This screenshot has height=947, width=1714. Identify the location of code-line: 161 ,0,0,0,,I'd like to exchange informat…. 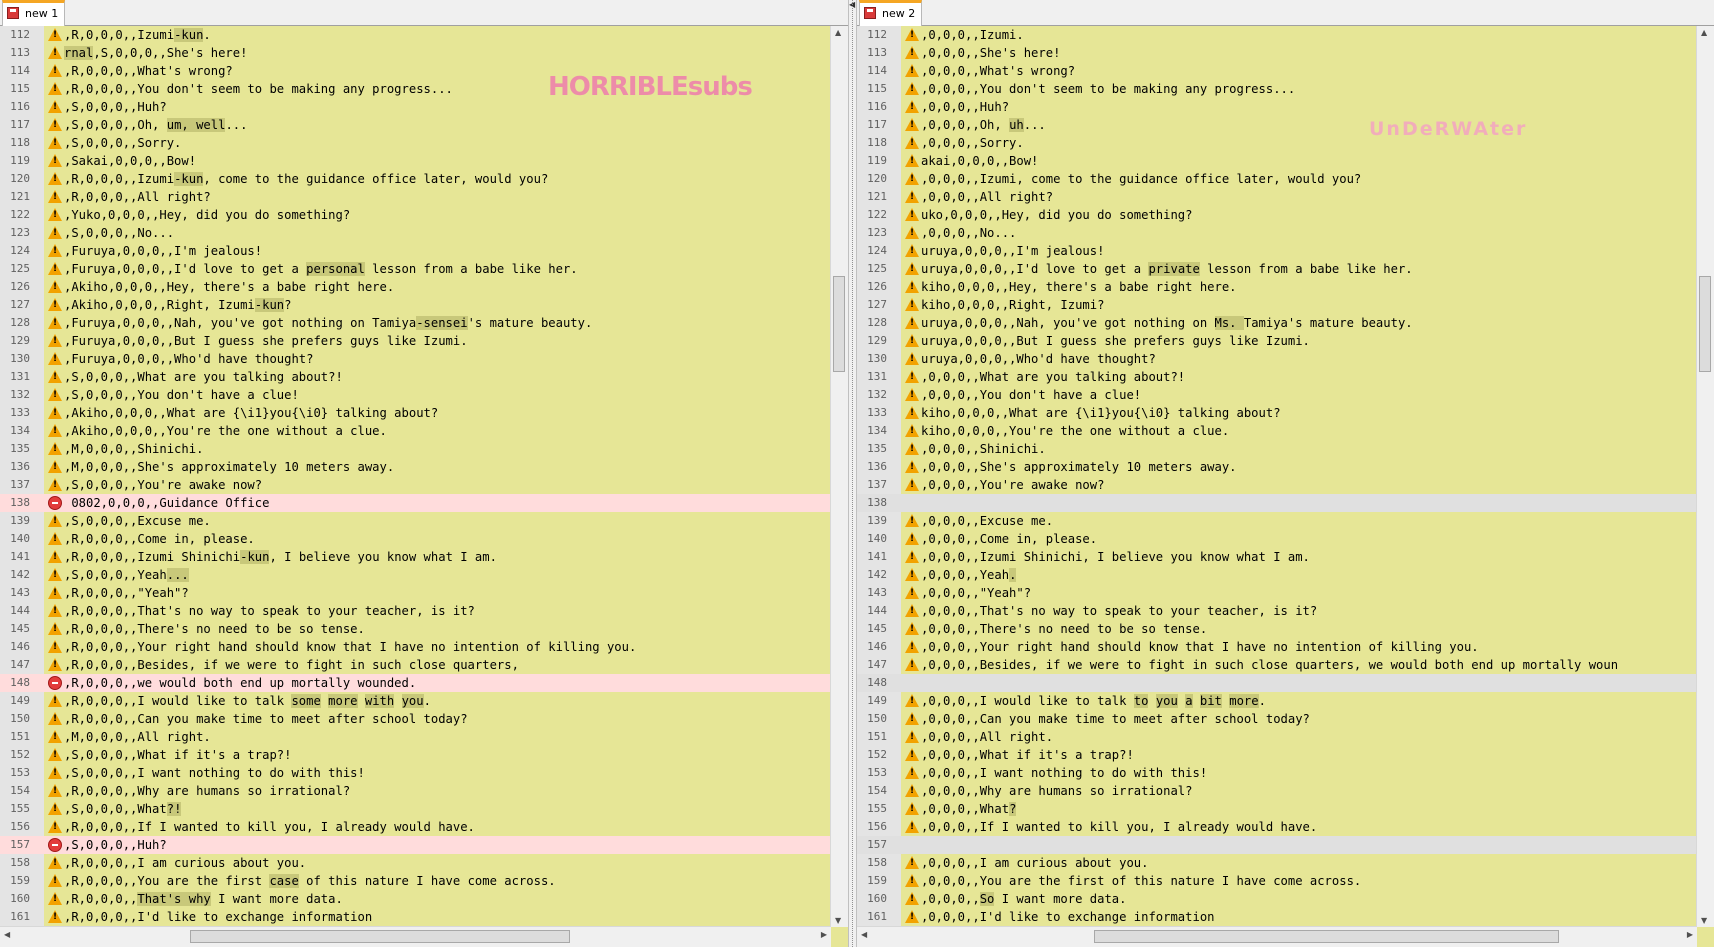
(1285, 917).